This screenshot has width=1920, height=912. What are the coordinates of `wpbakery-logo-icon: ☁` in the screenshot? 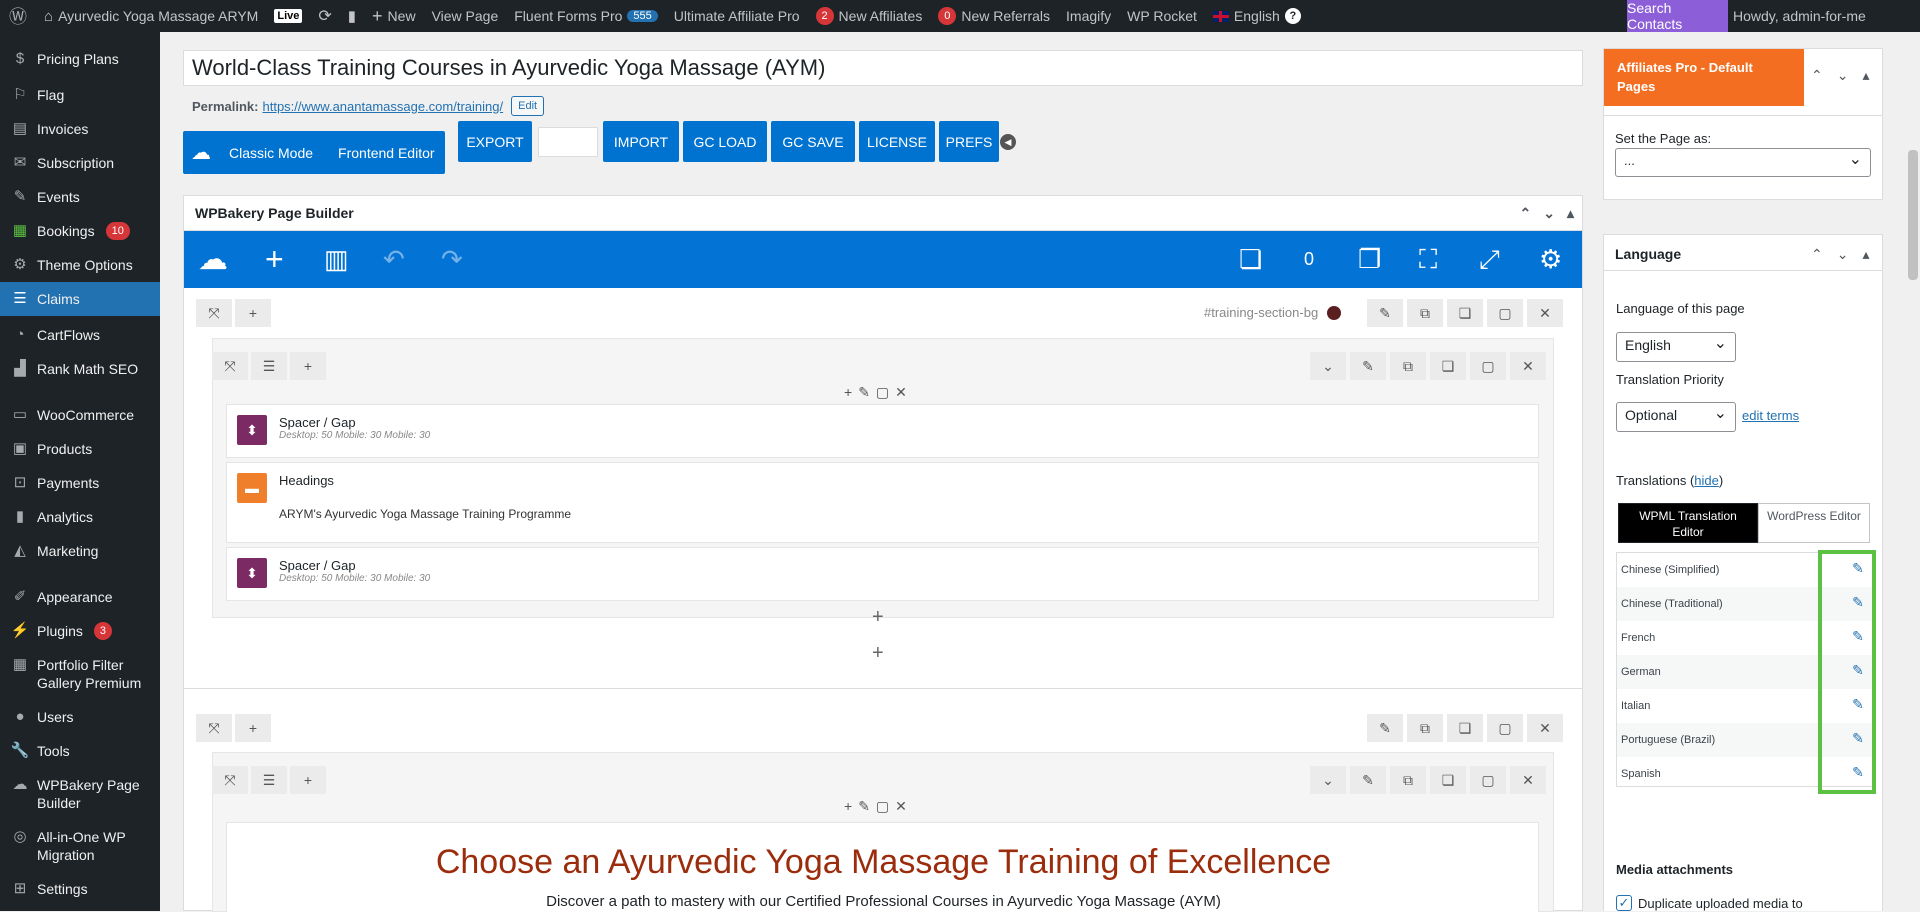 It's located at (213, 259).